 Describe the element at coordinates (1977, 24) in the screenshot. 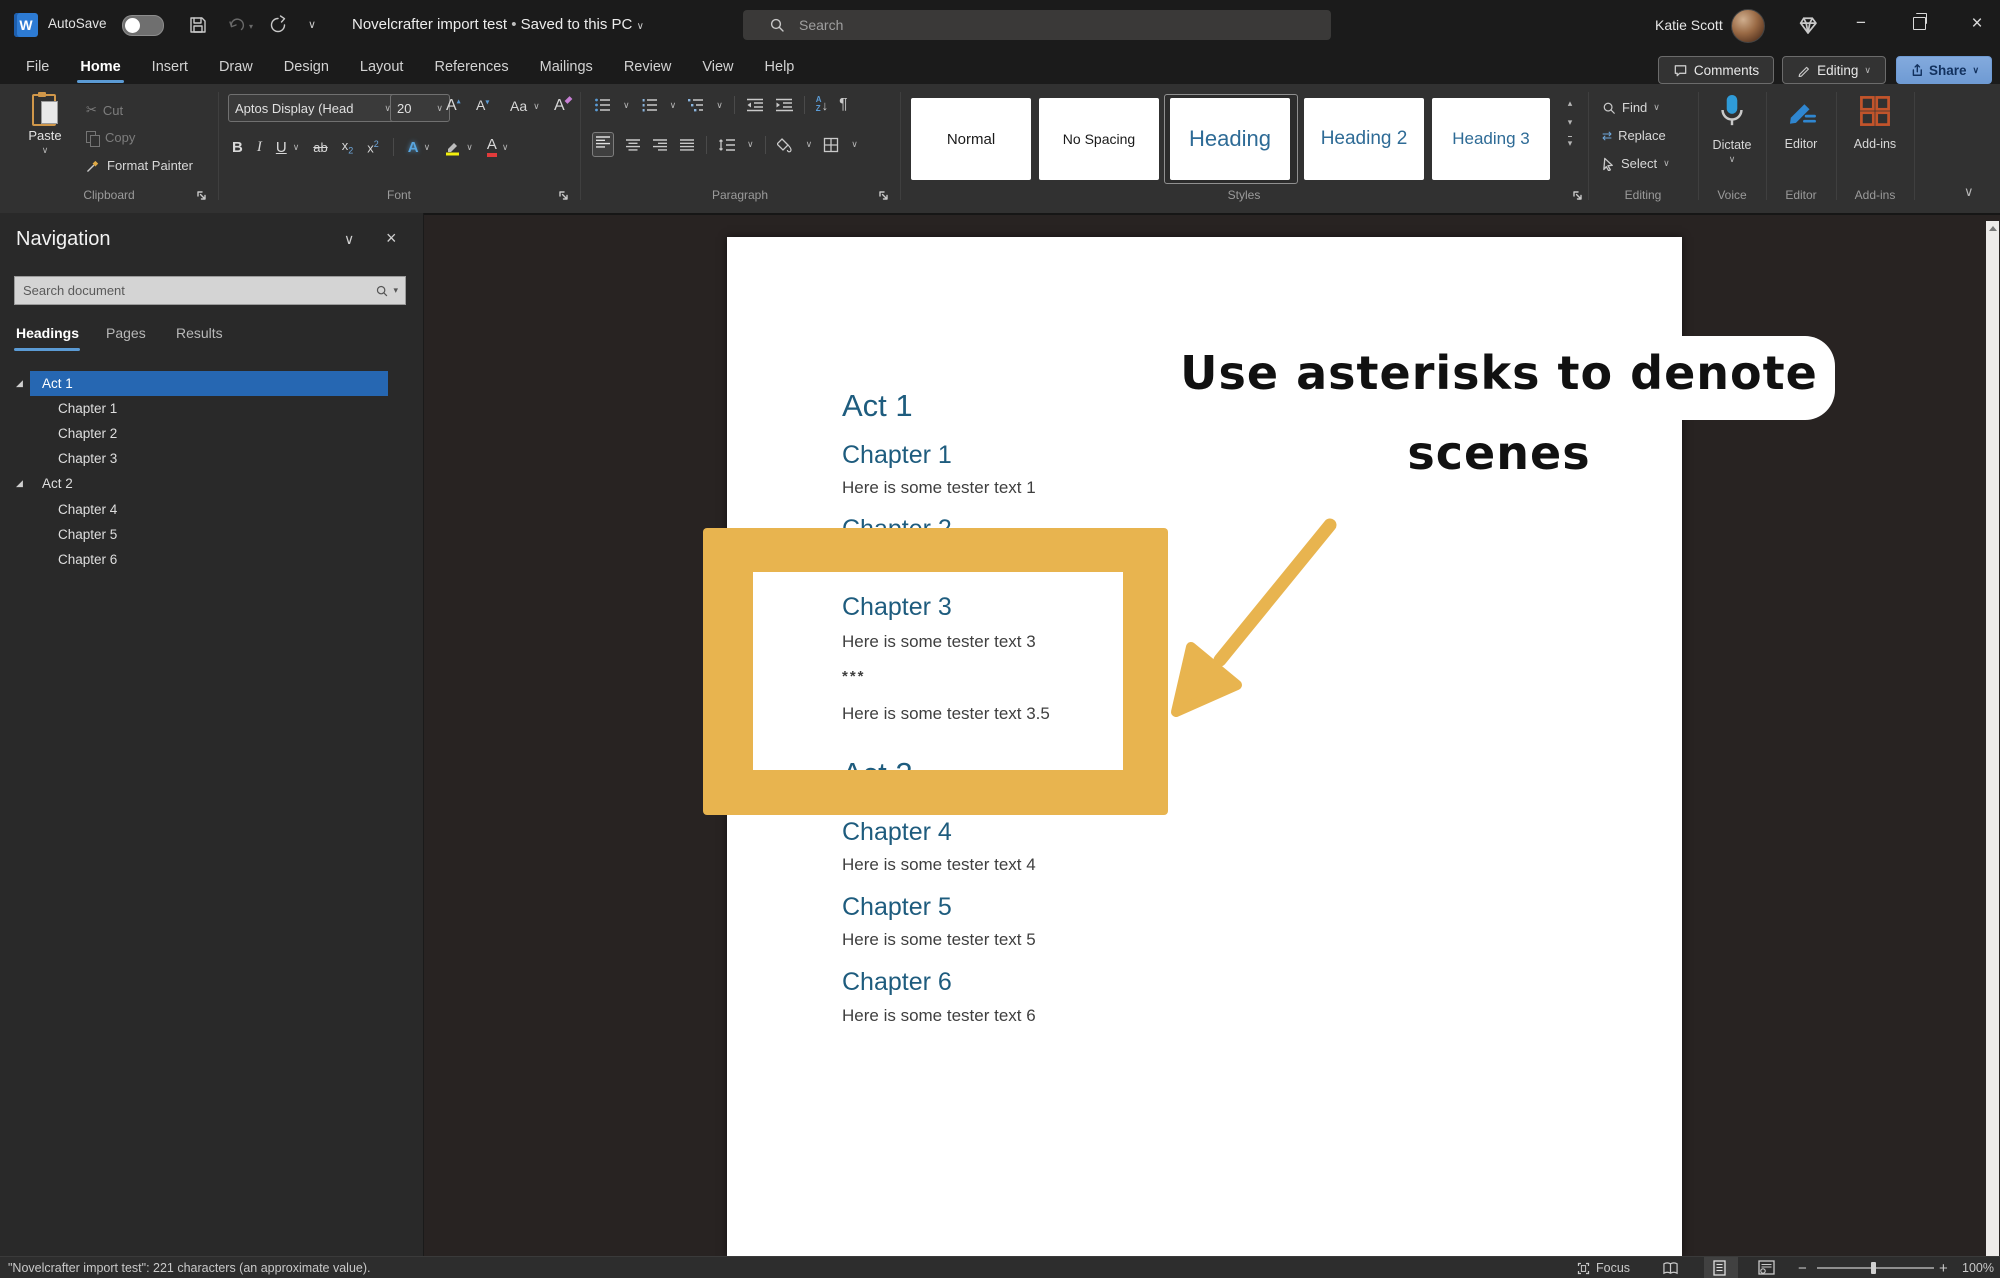

I see `close-button: ×` at that location.